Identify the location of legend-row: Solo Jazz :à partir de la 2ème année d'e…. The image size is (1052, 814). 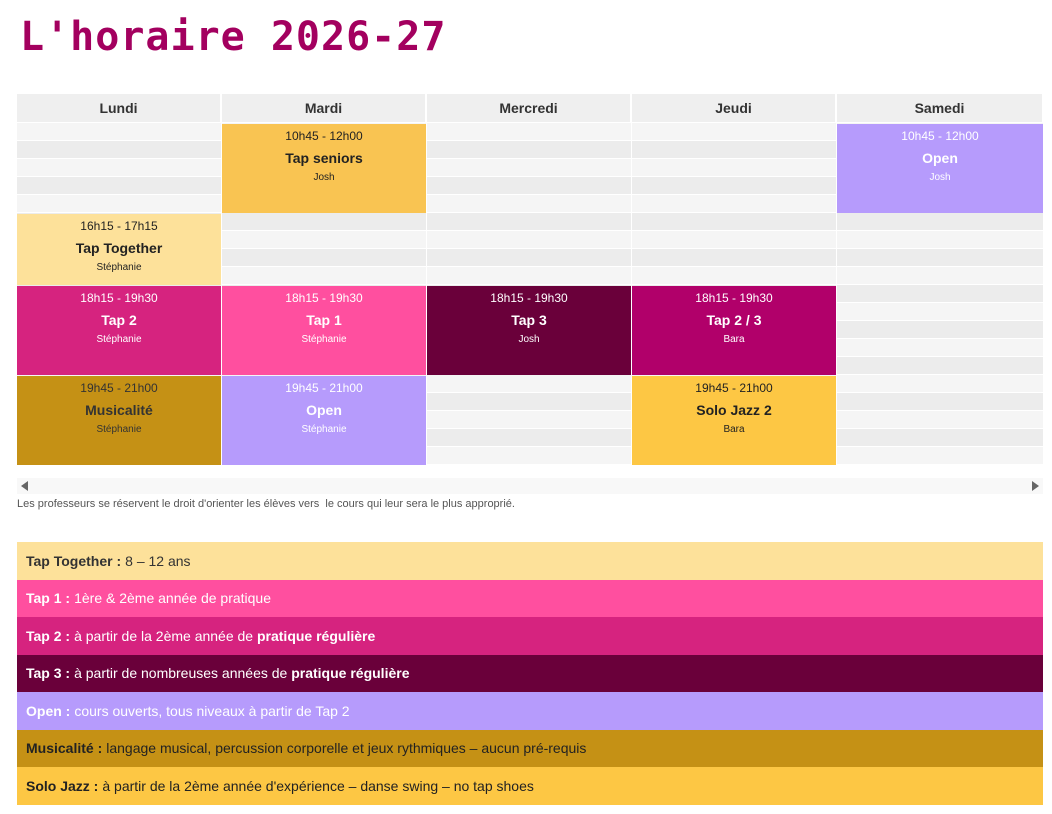
(530, 786).